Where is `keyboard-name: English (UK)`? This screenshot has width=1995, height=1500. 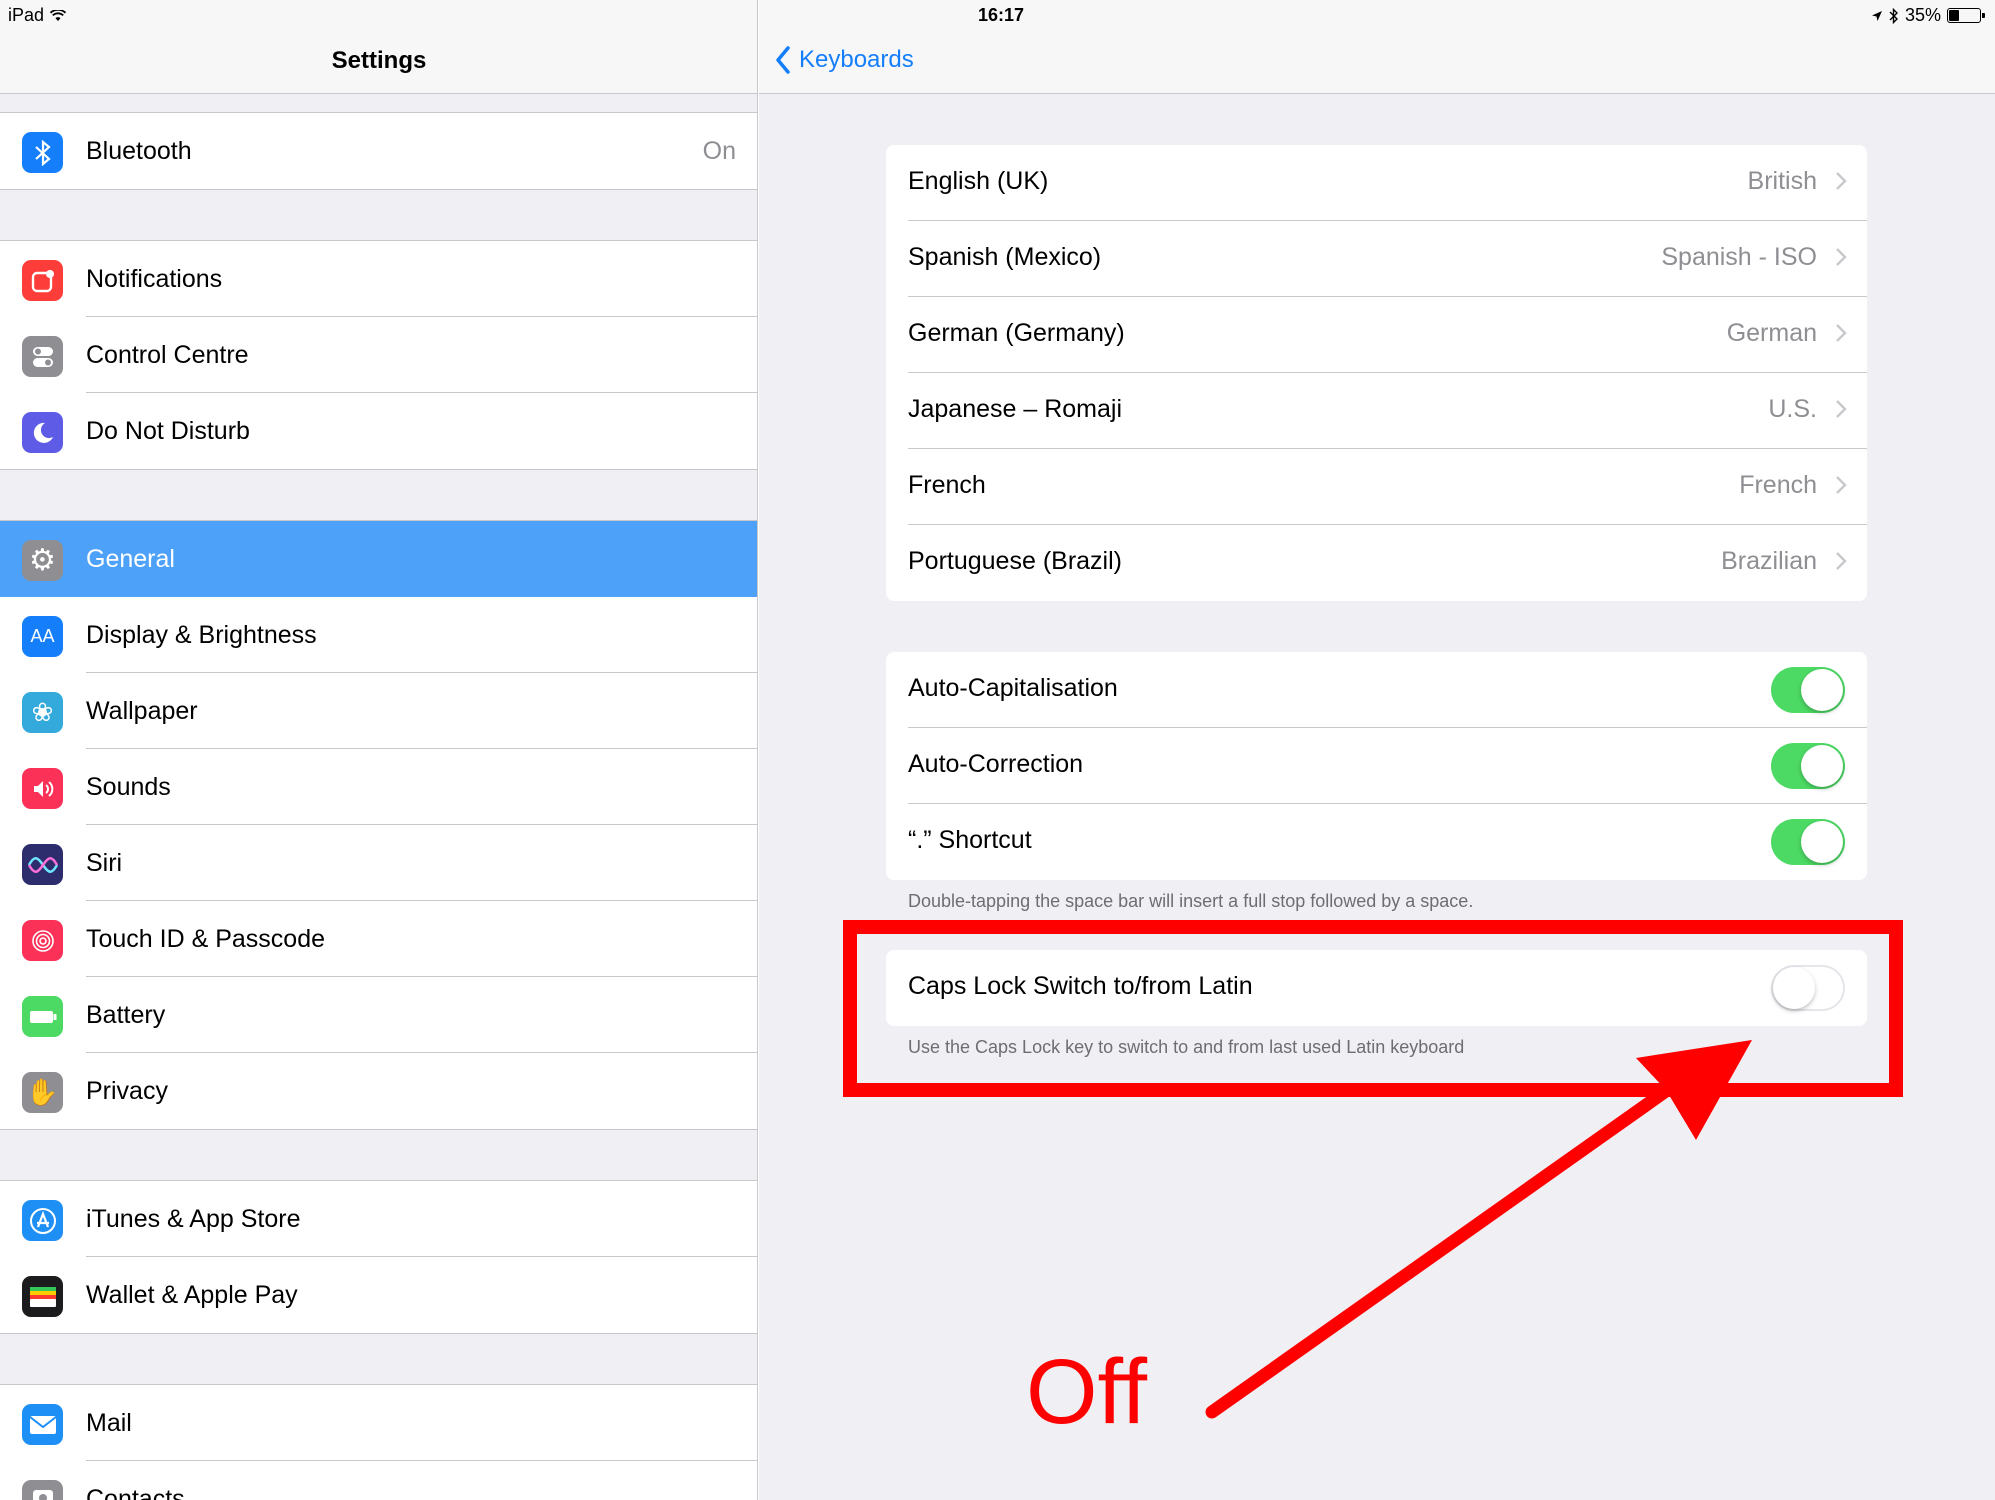
keyboard-name: English (UK) is located at coordinates (978, 181).